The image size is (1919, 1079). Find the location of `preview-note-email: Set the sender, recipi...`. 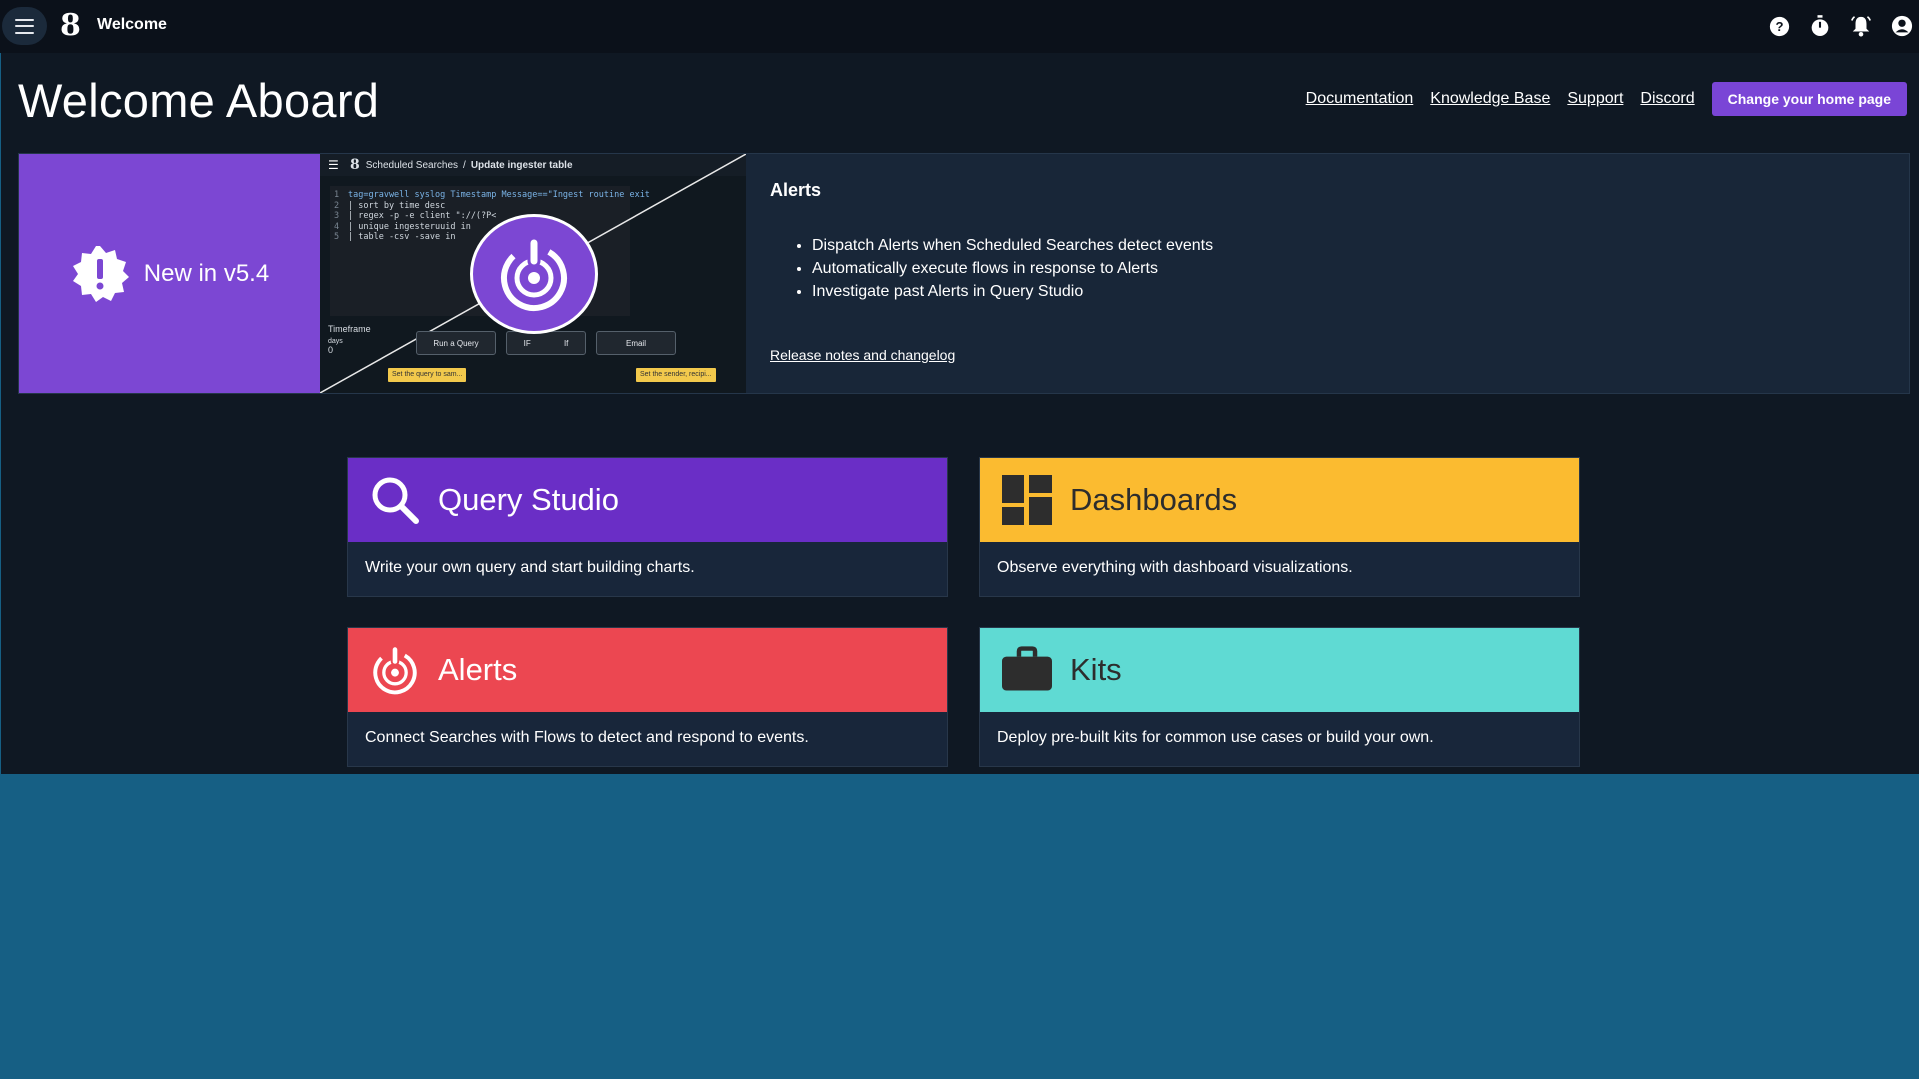

preview-note-email: Set the sender, recipi... is located at coordinates (676, 375).